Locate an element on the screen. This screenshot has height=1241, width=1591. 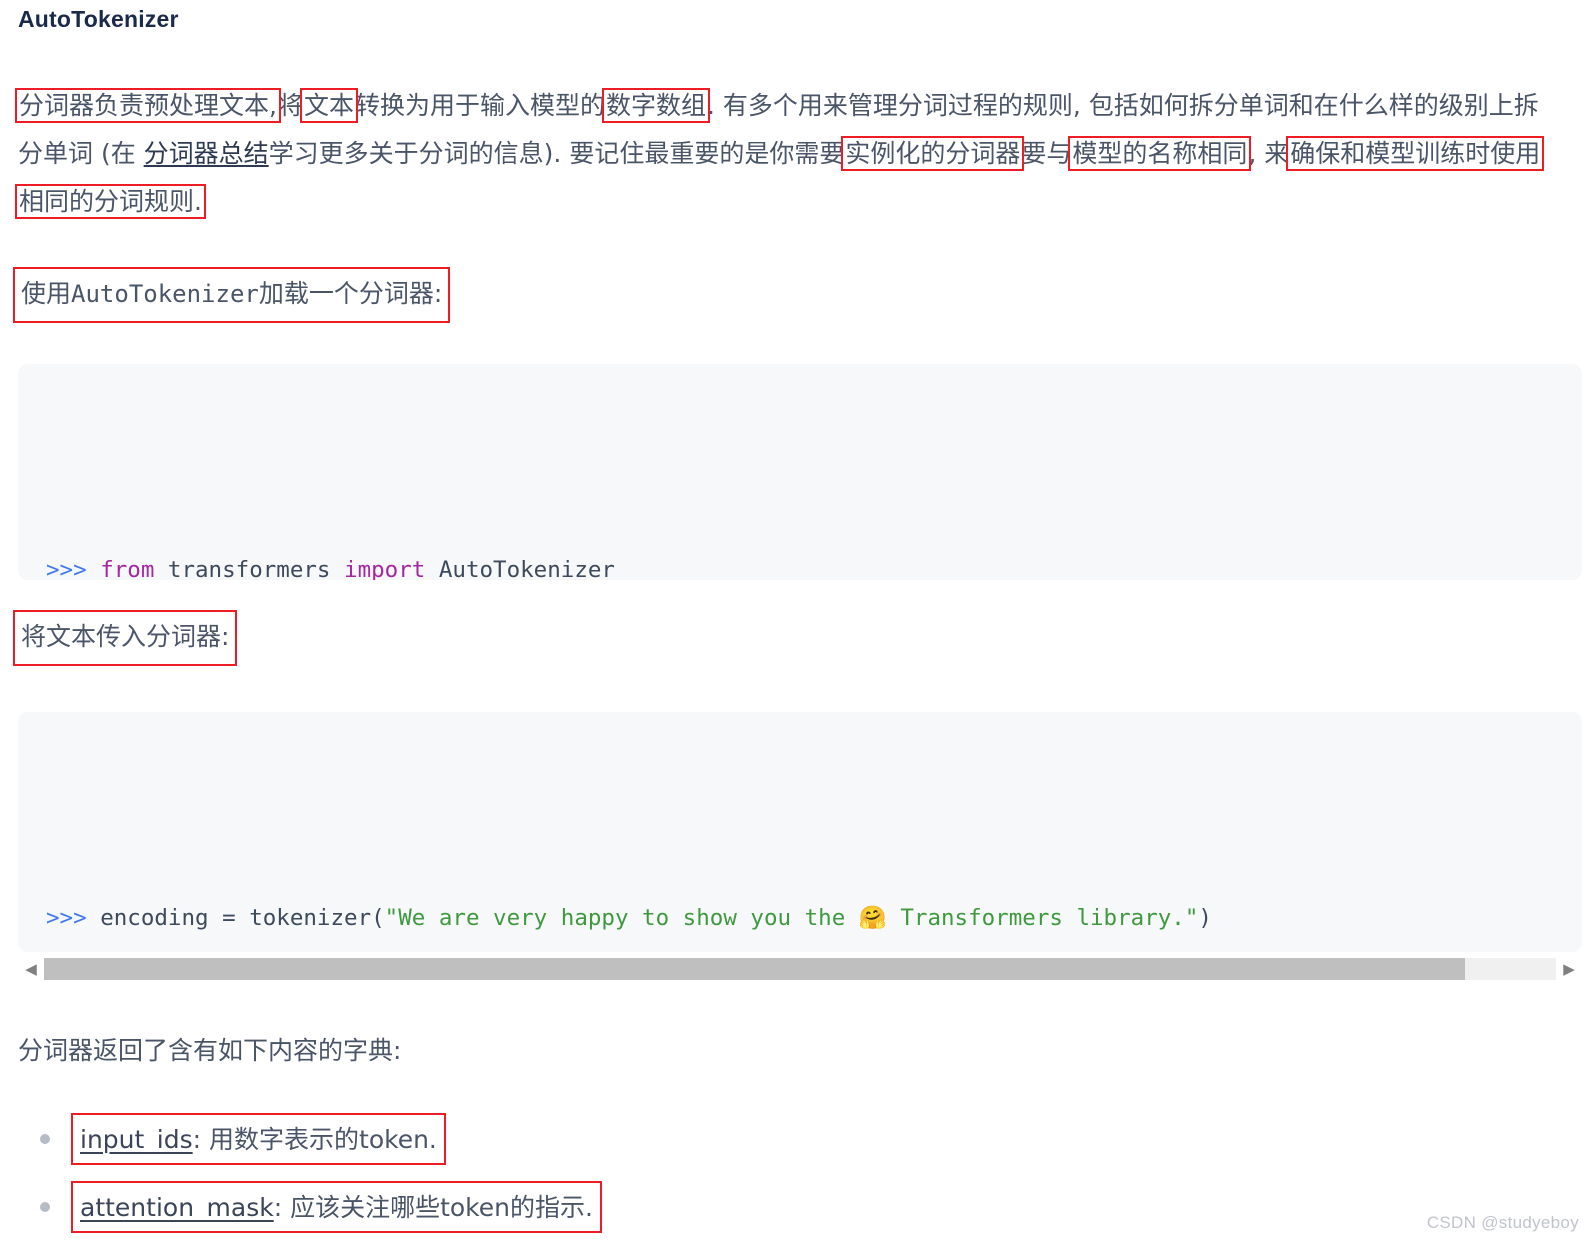
bullet-key: input_ids is located at coordinates (136, 1139).